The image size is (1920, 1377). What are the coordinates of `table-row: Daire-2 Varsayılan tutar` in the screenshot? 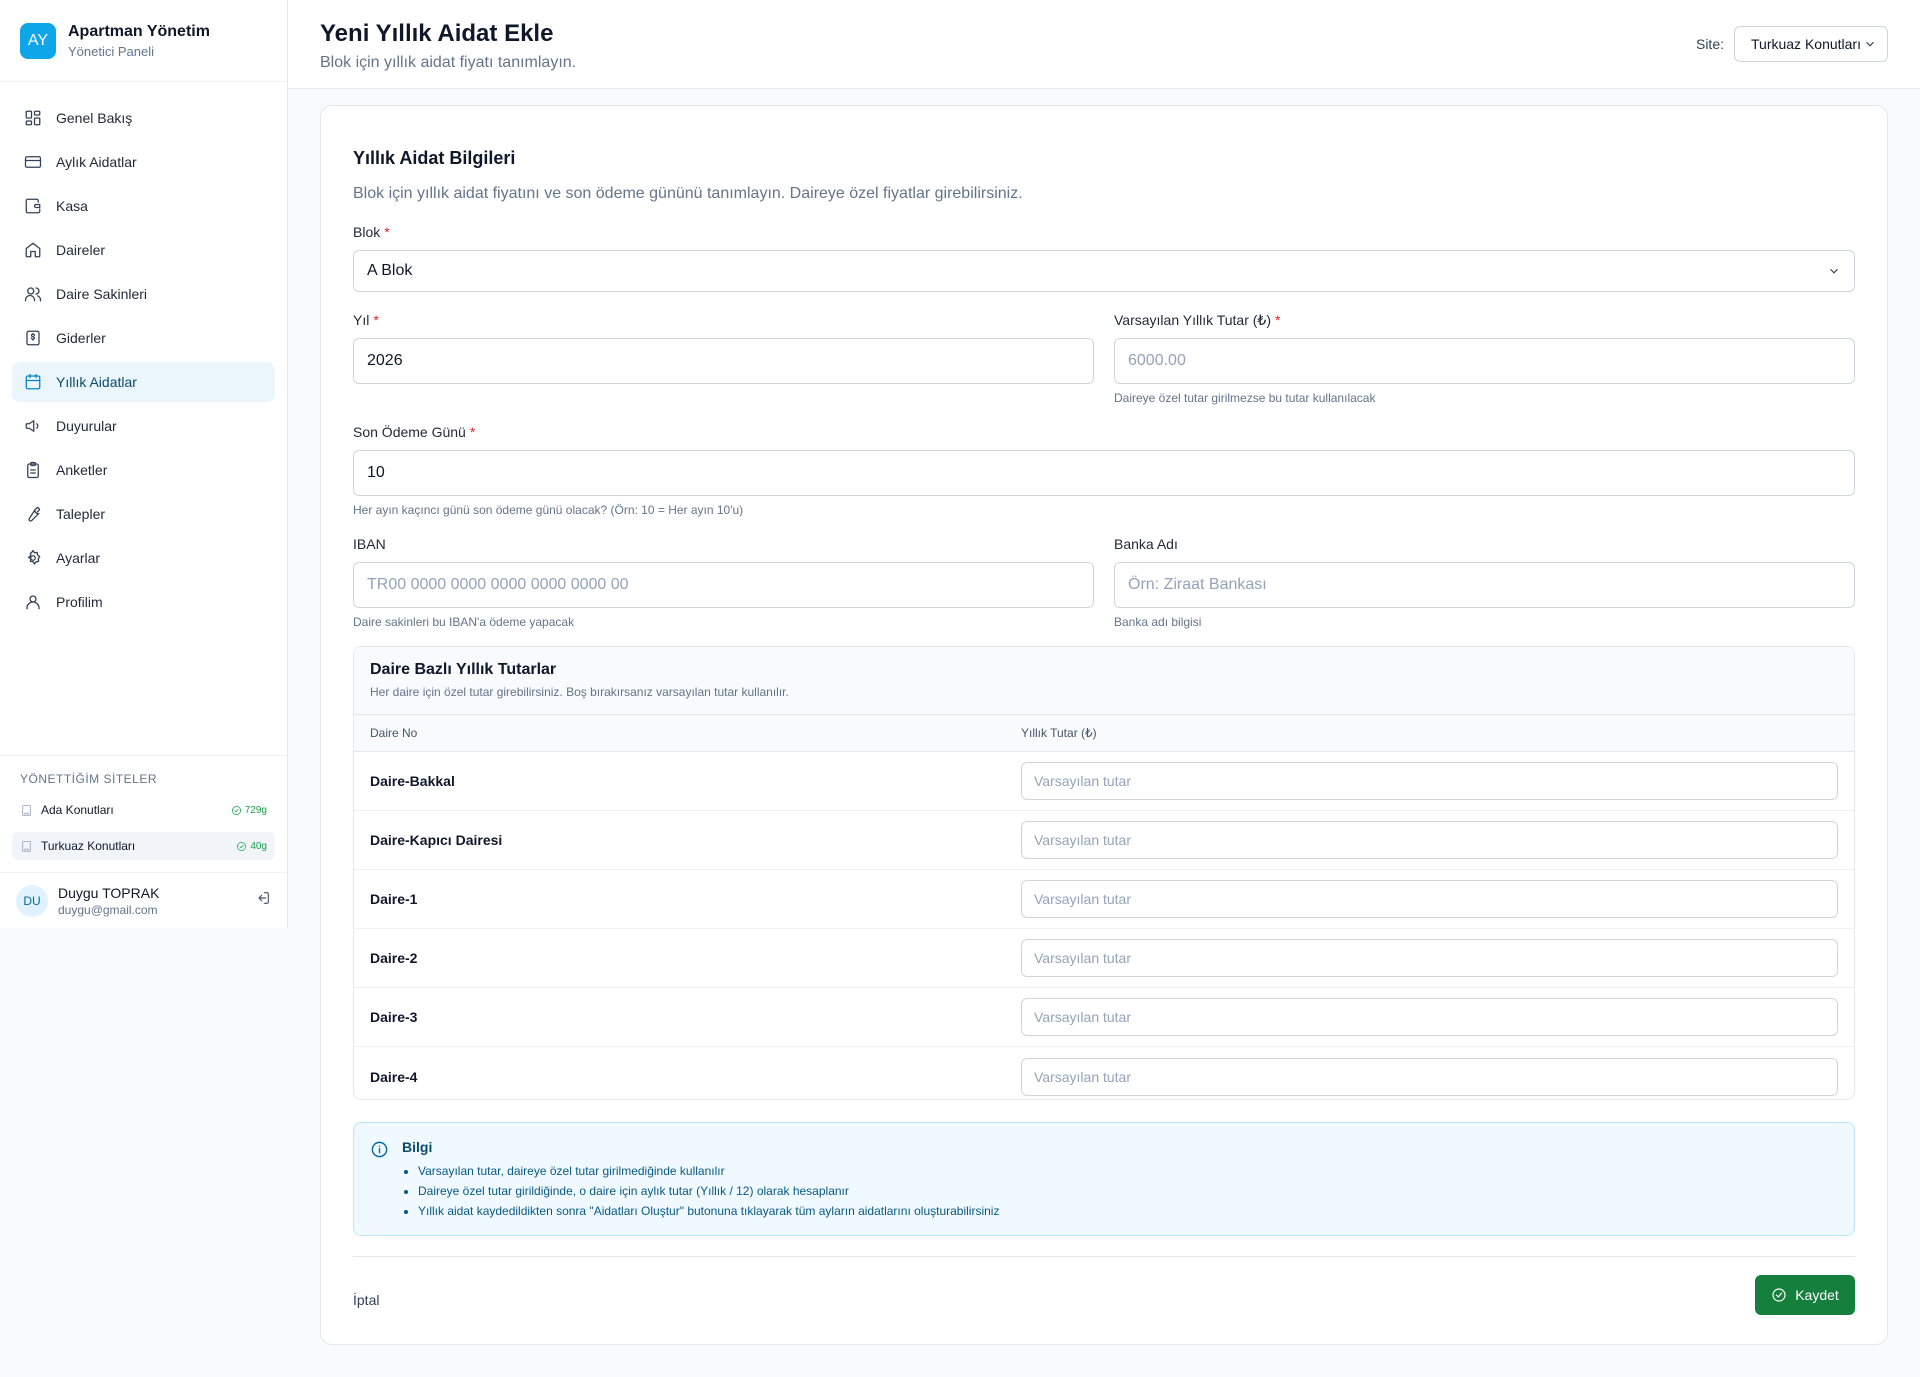 It's located at (1104, 958).